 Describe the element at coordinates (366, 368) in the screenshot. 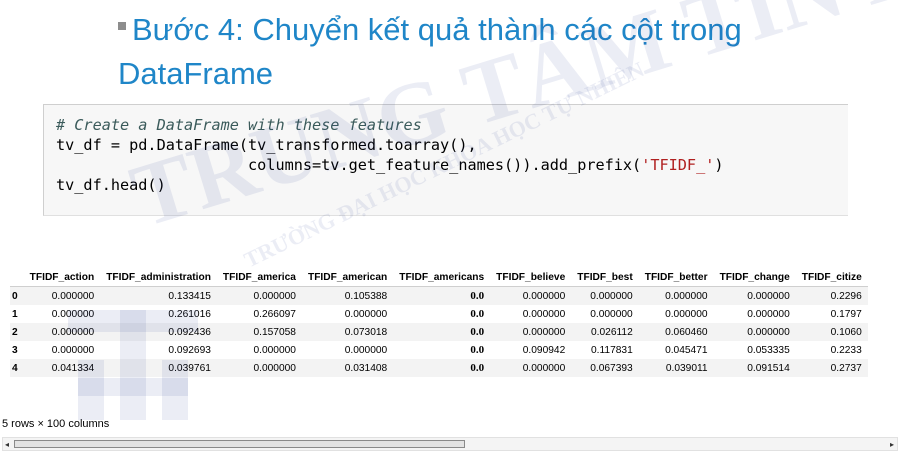

I see `table-cell: 0.031408` at that location.